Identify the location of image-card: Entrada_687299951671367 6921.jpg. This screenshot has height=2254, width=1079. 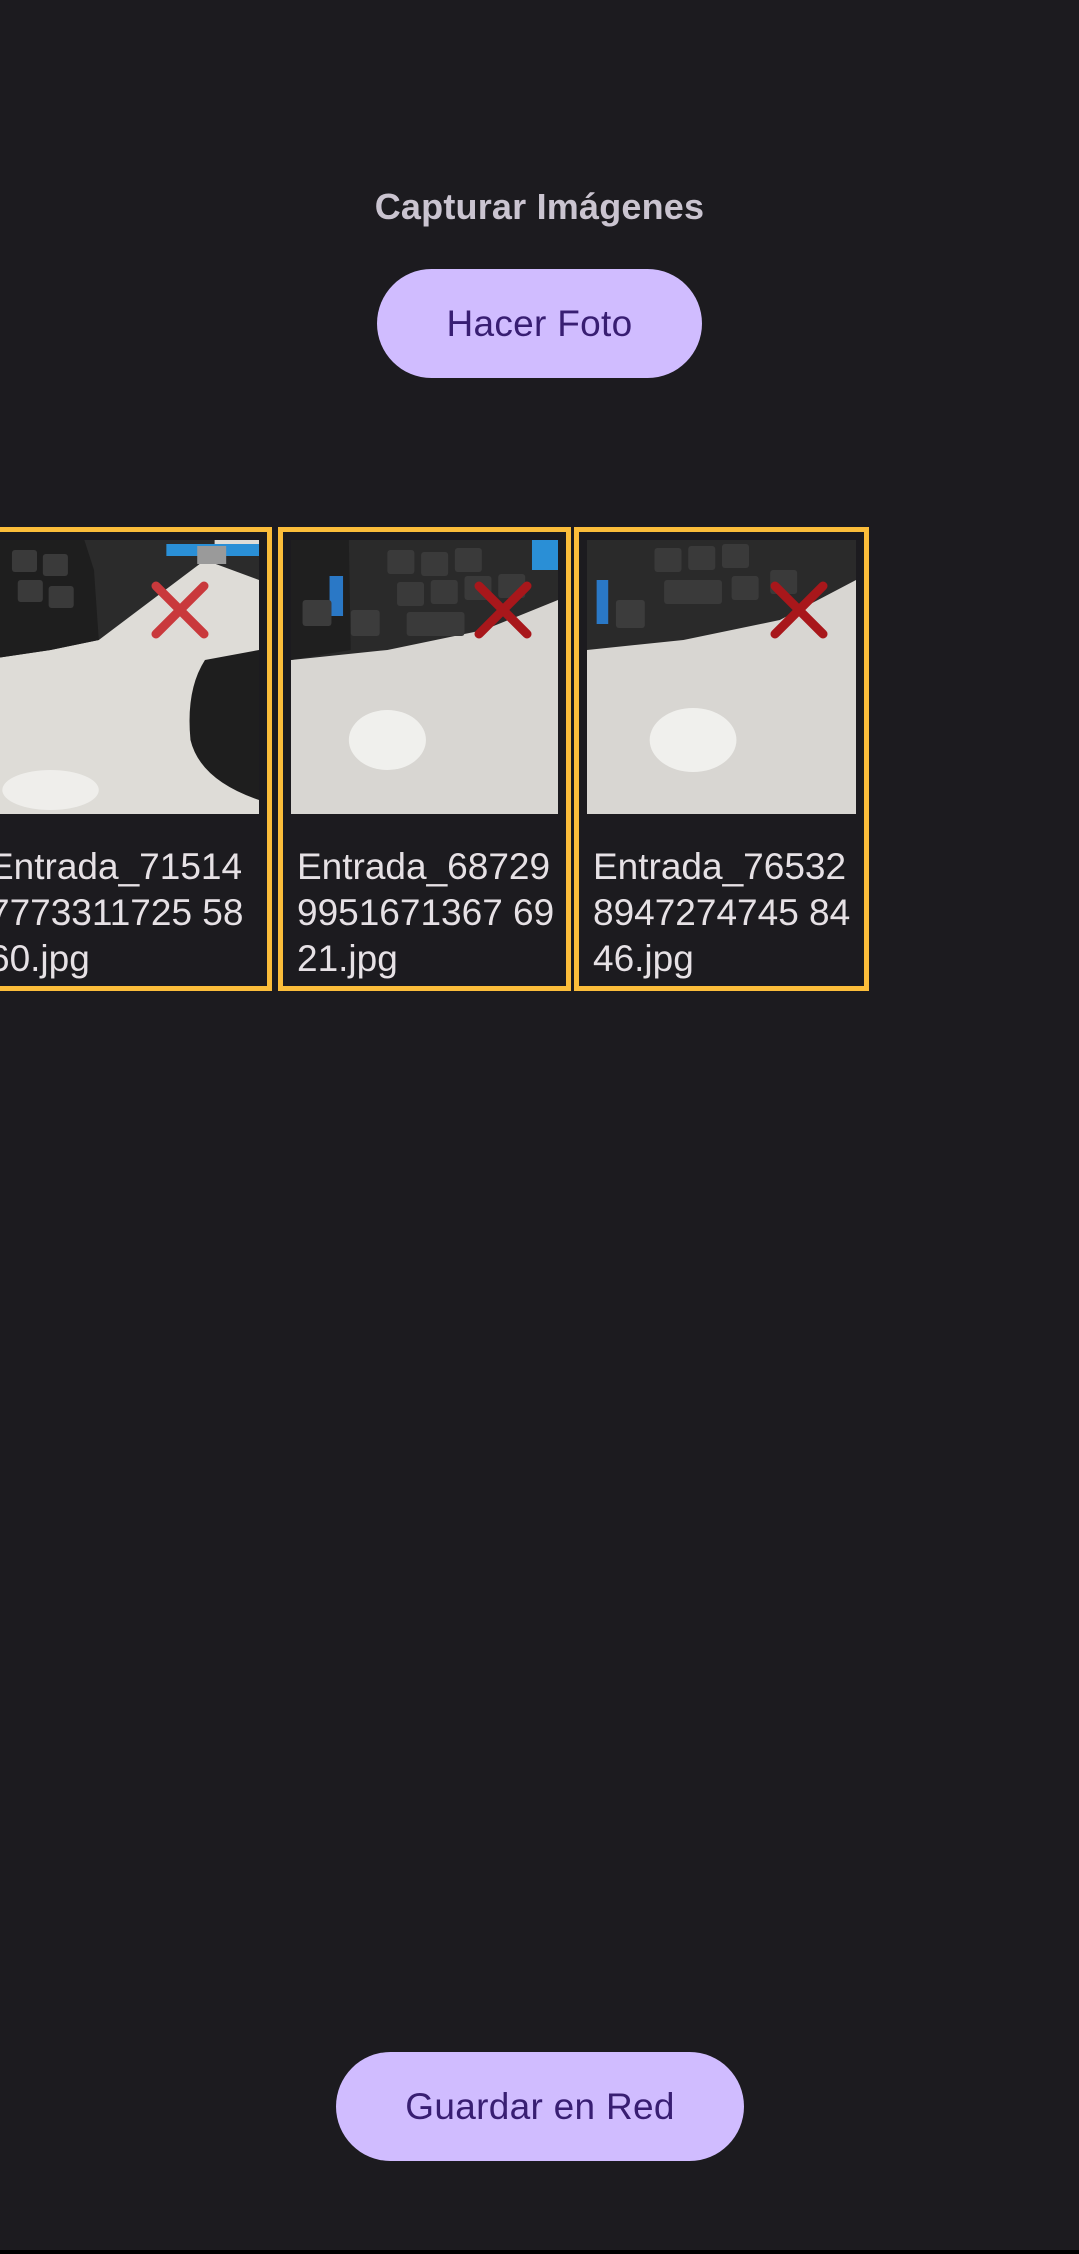
(424, 759).